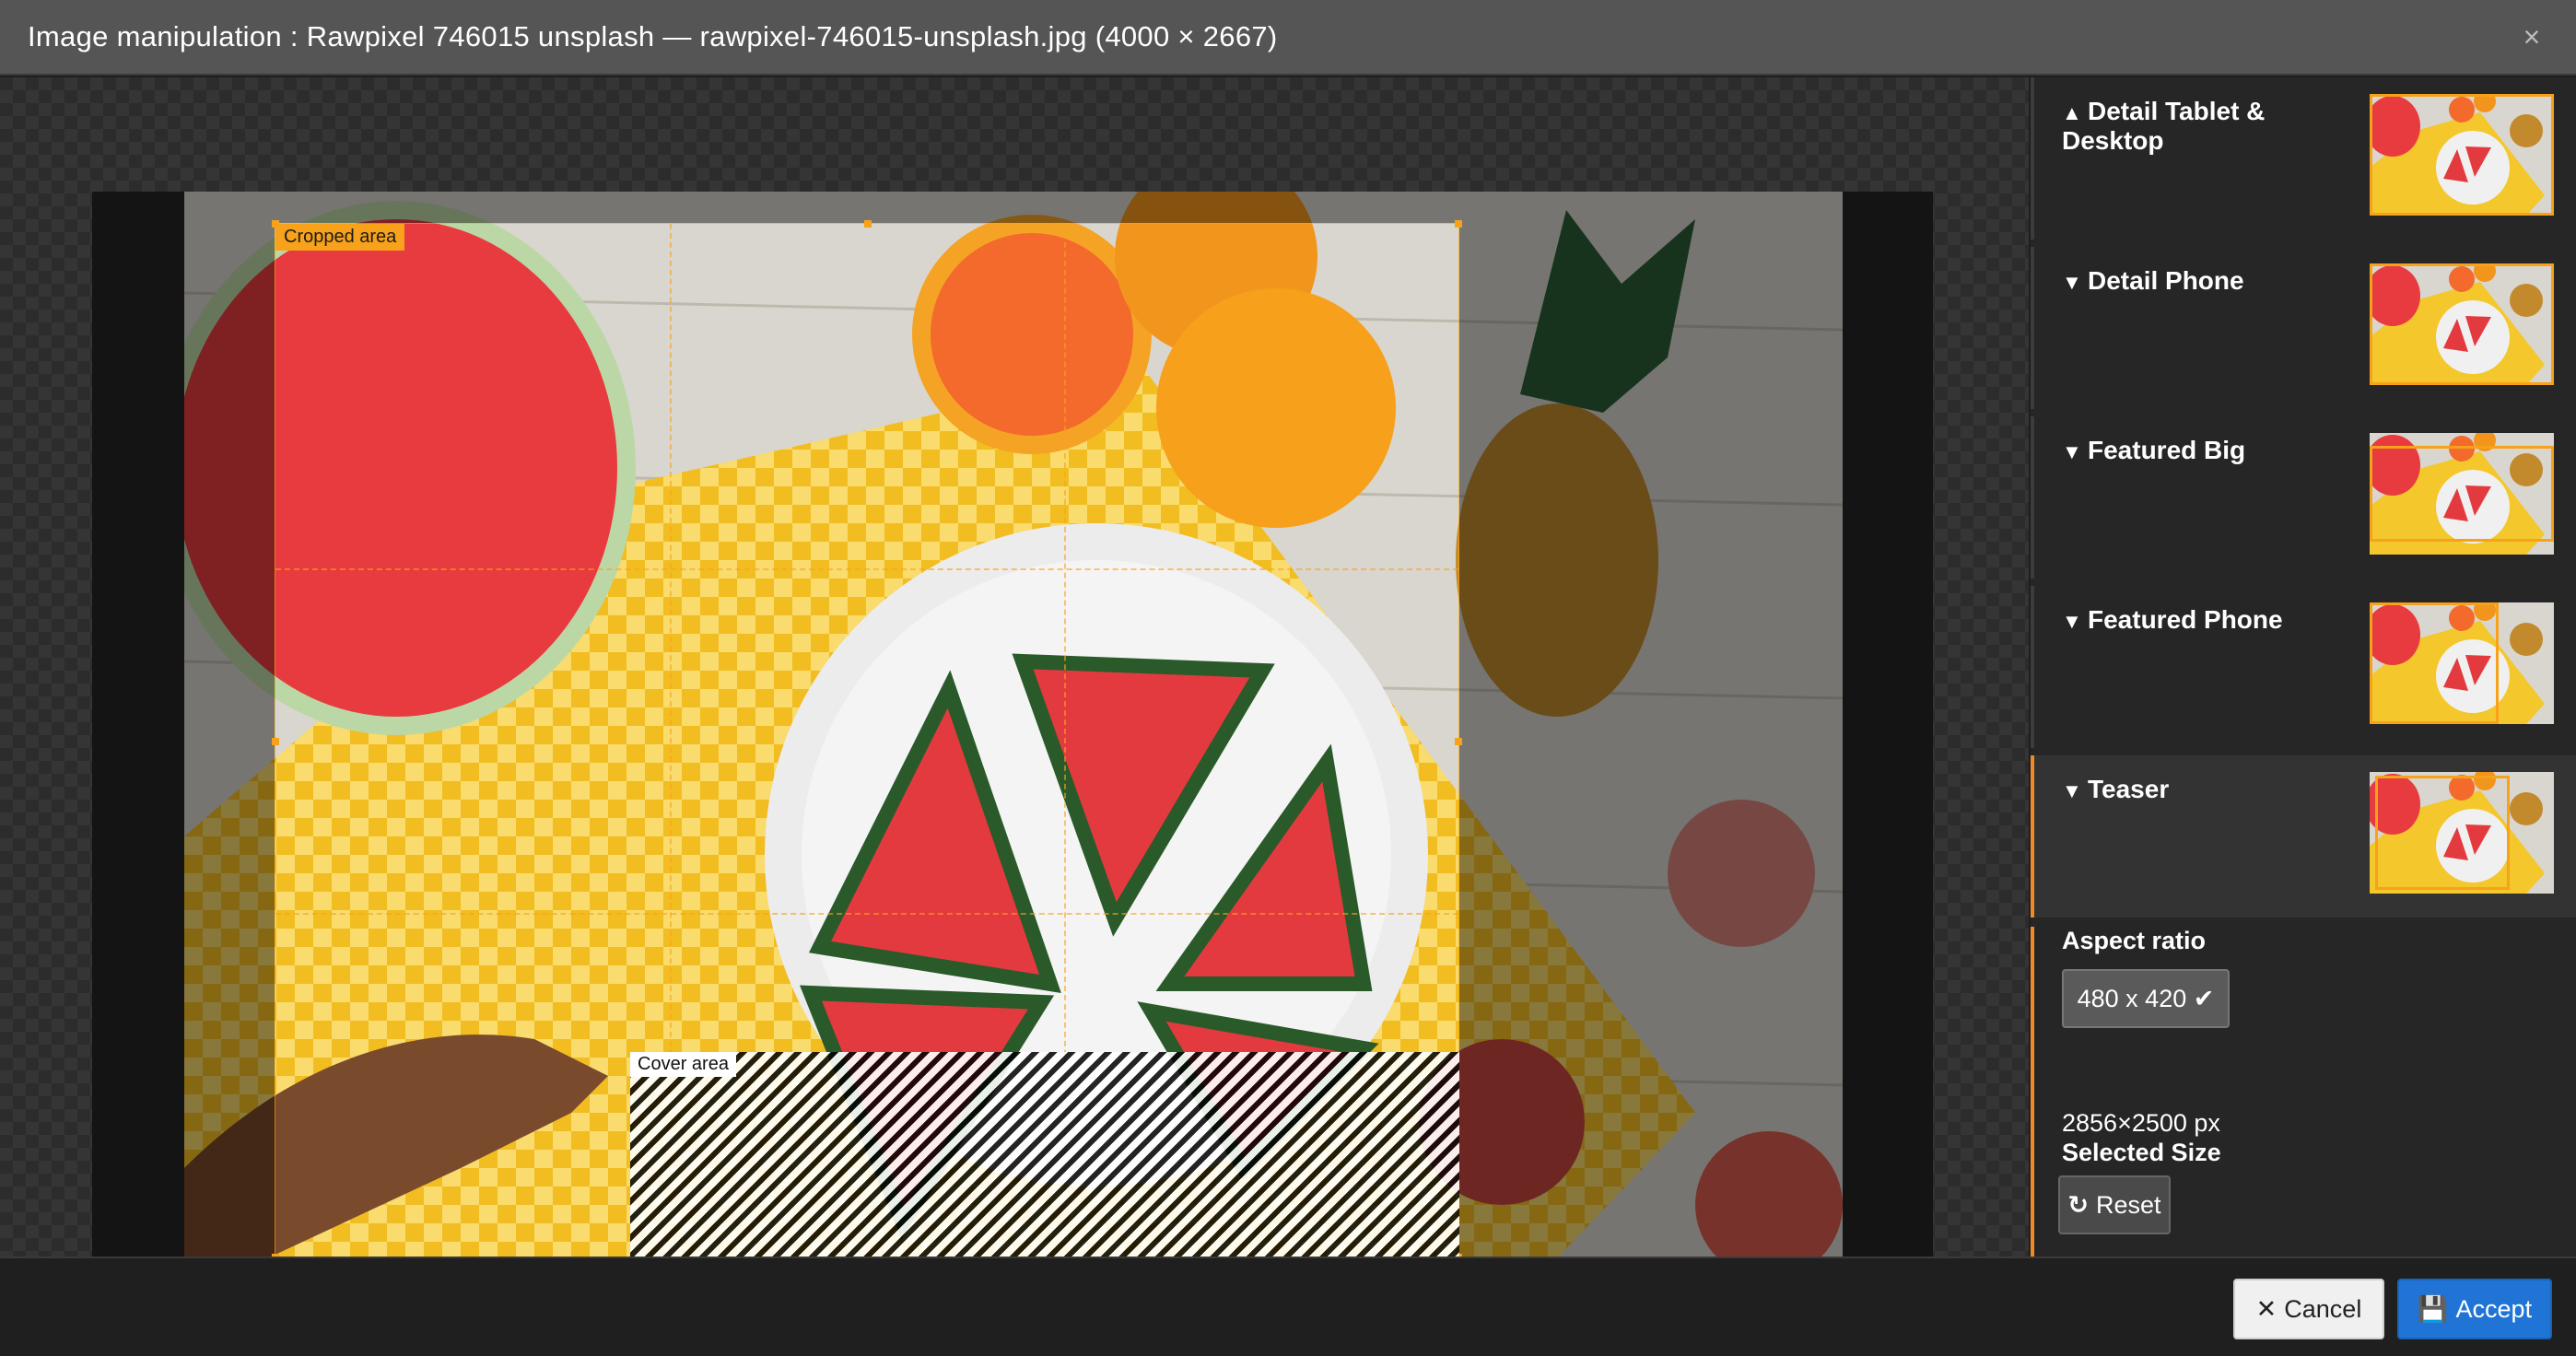  What do you see at coordinates (2116, 789) in the screenshot?
I see `variant-label: ▼ Teaser` at bounding box center [2116, 789].